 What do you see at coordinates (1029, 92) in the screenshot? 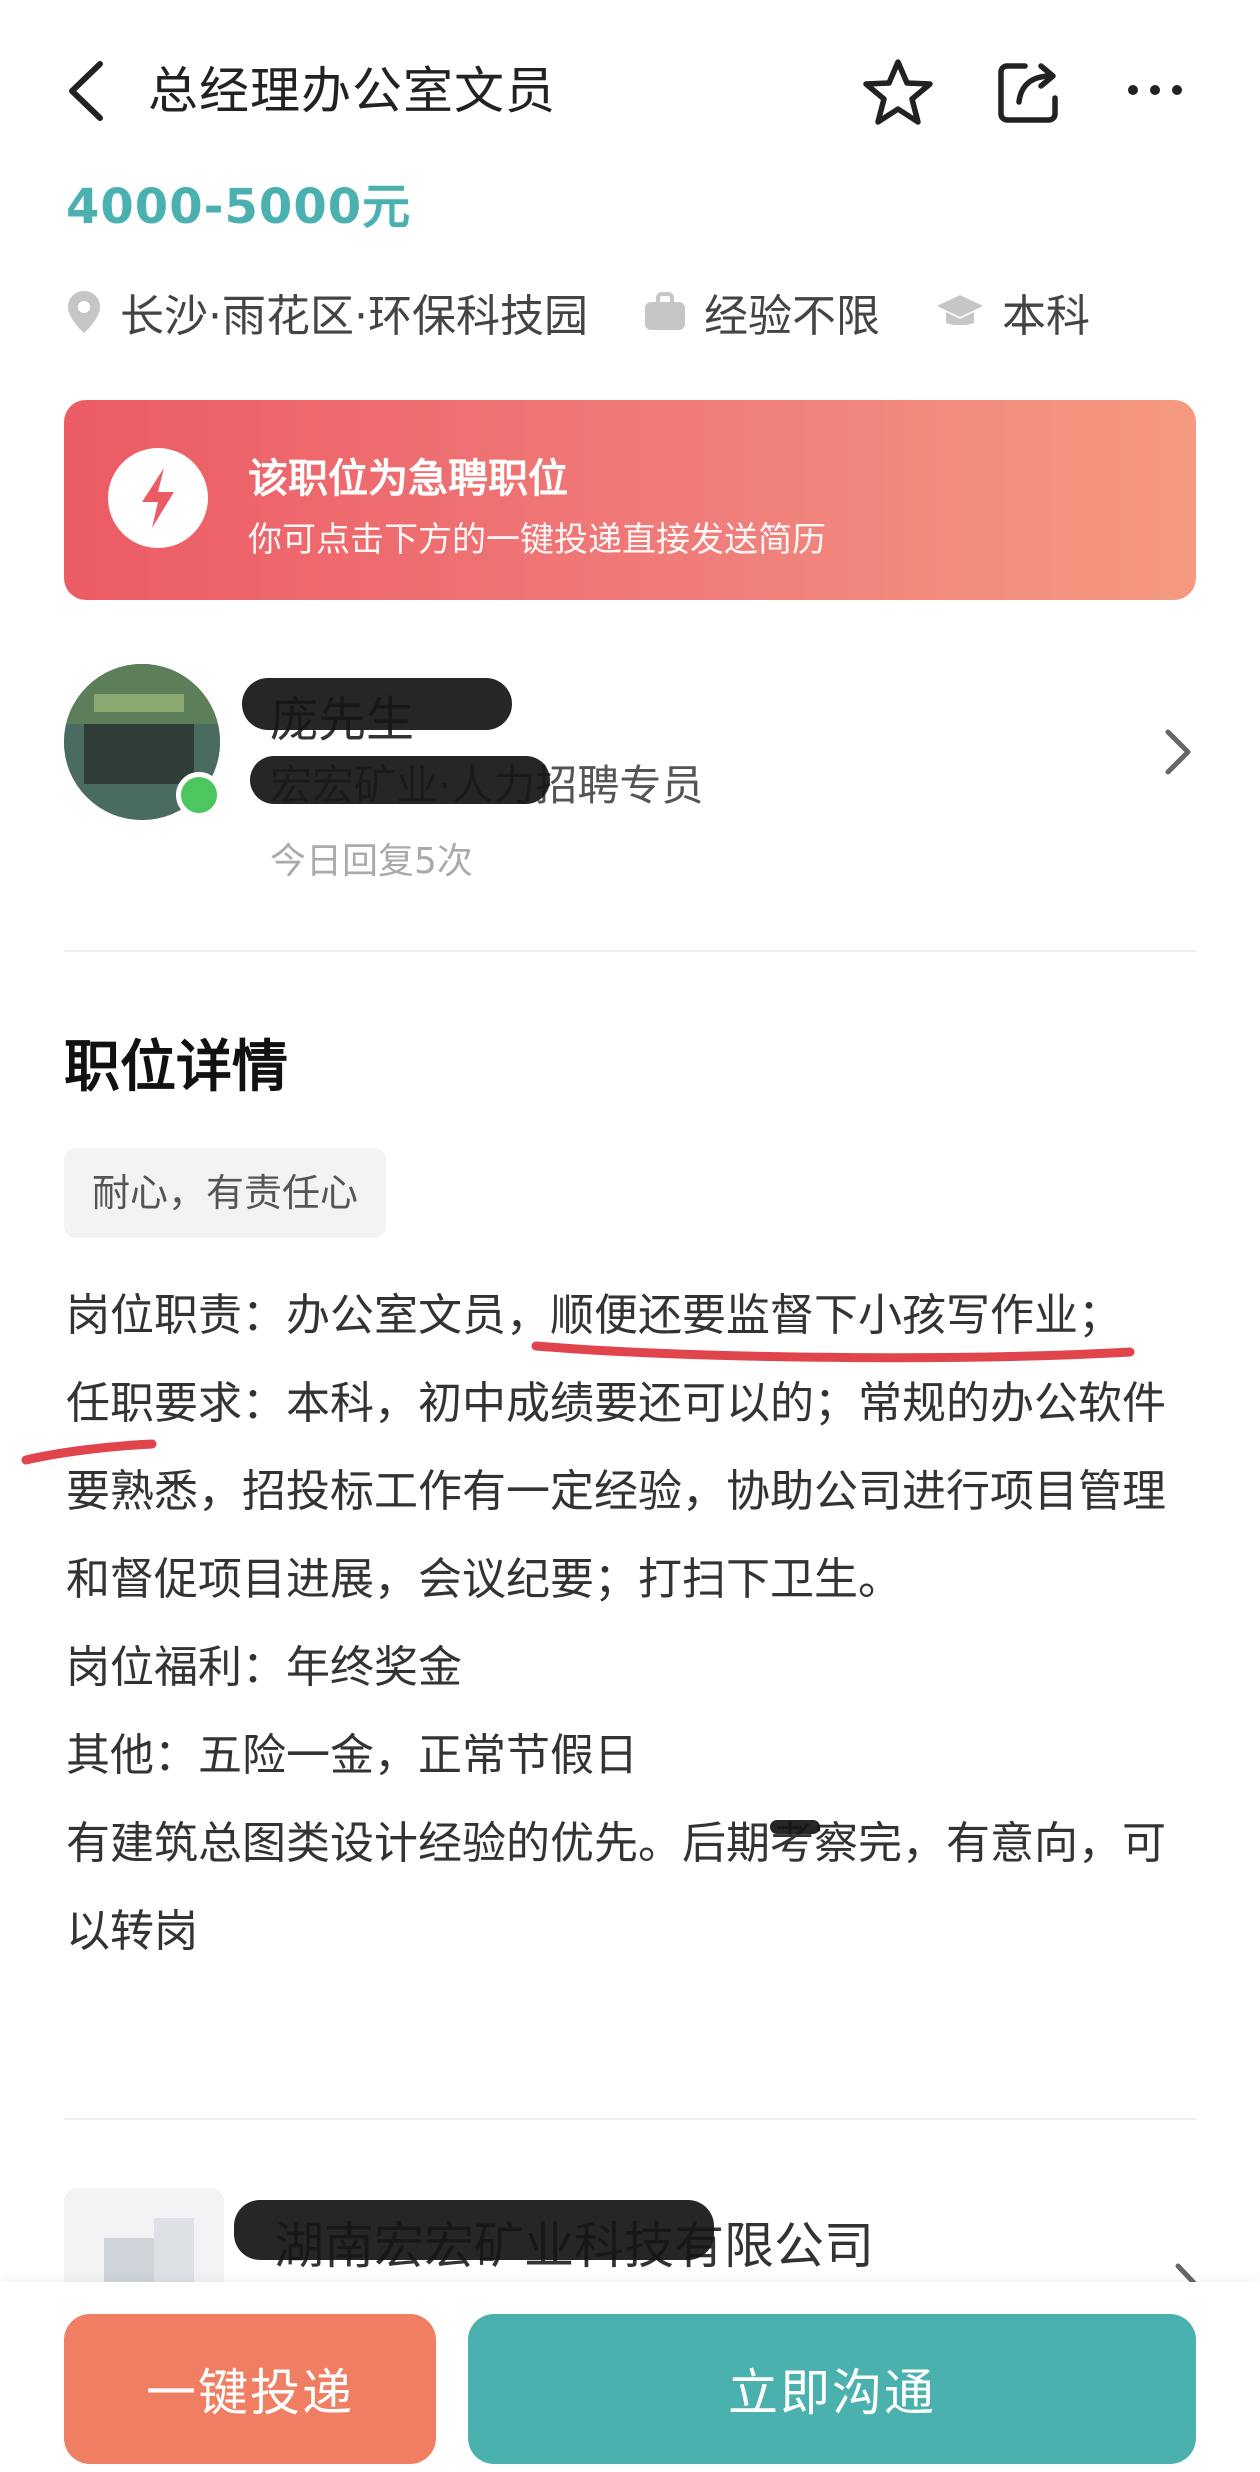
I see `share-icon` at bounding box center [1029, 92].